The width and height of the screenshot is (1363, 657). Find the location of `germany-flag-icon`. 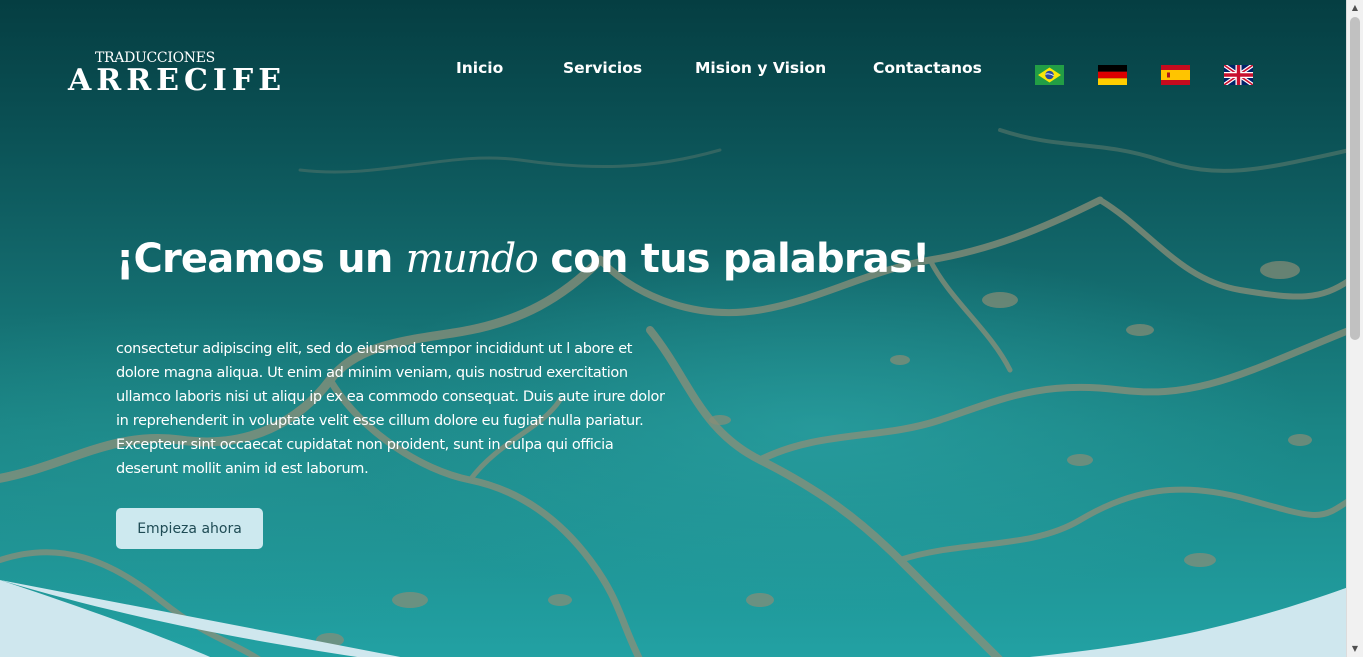

germany-flag-icon is located at coordinates (1112, 75).